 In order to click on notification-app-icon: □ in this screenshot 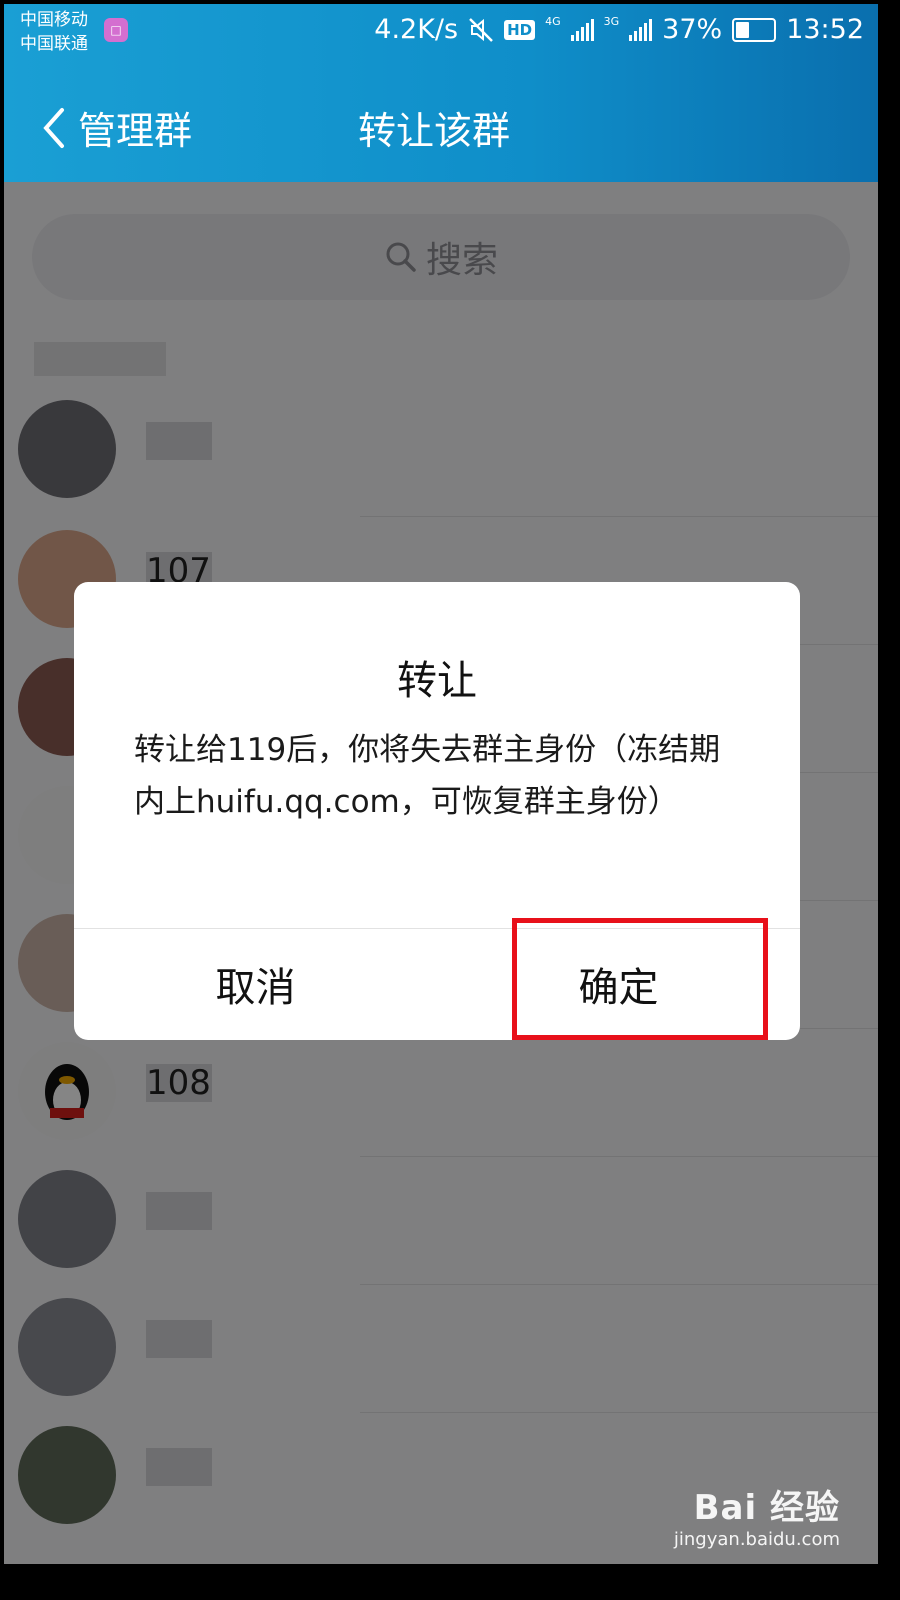, I will do `click(116, 30)`.